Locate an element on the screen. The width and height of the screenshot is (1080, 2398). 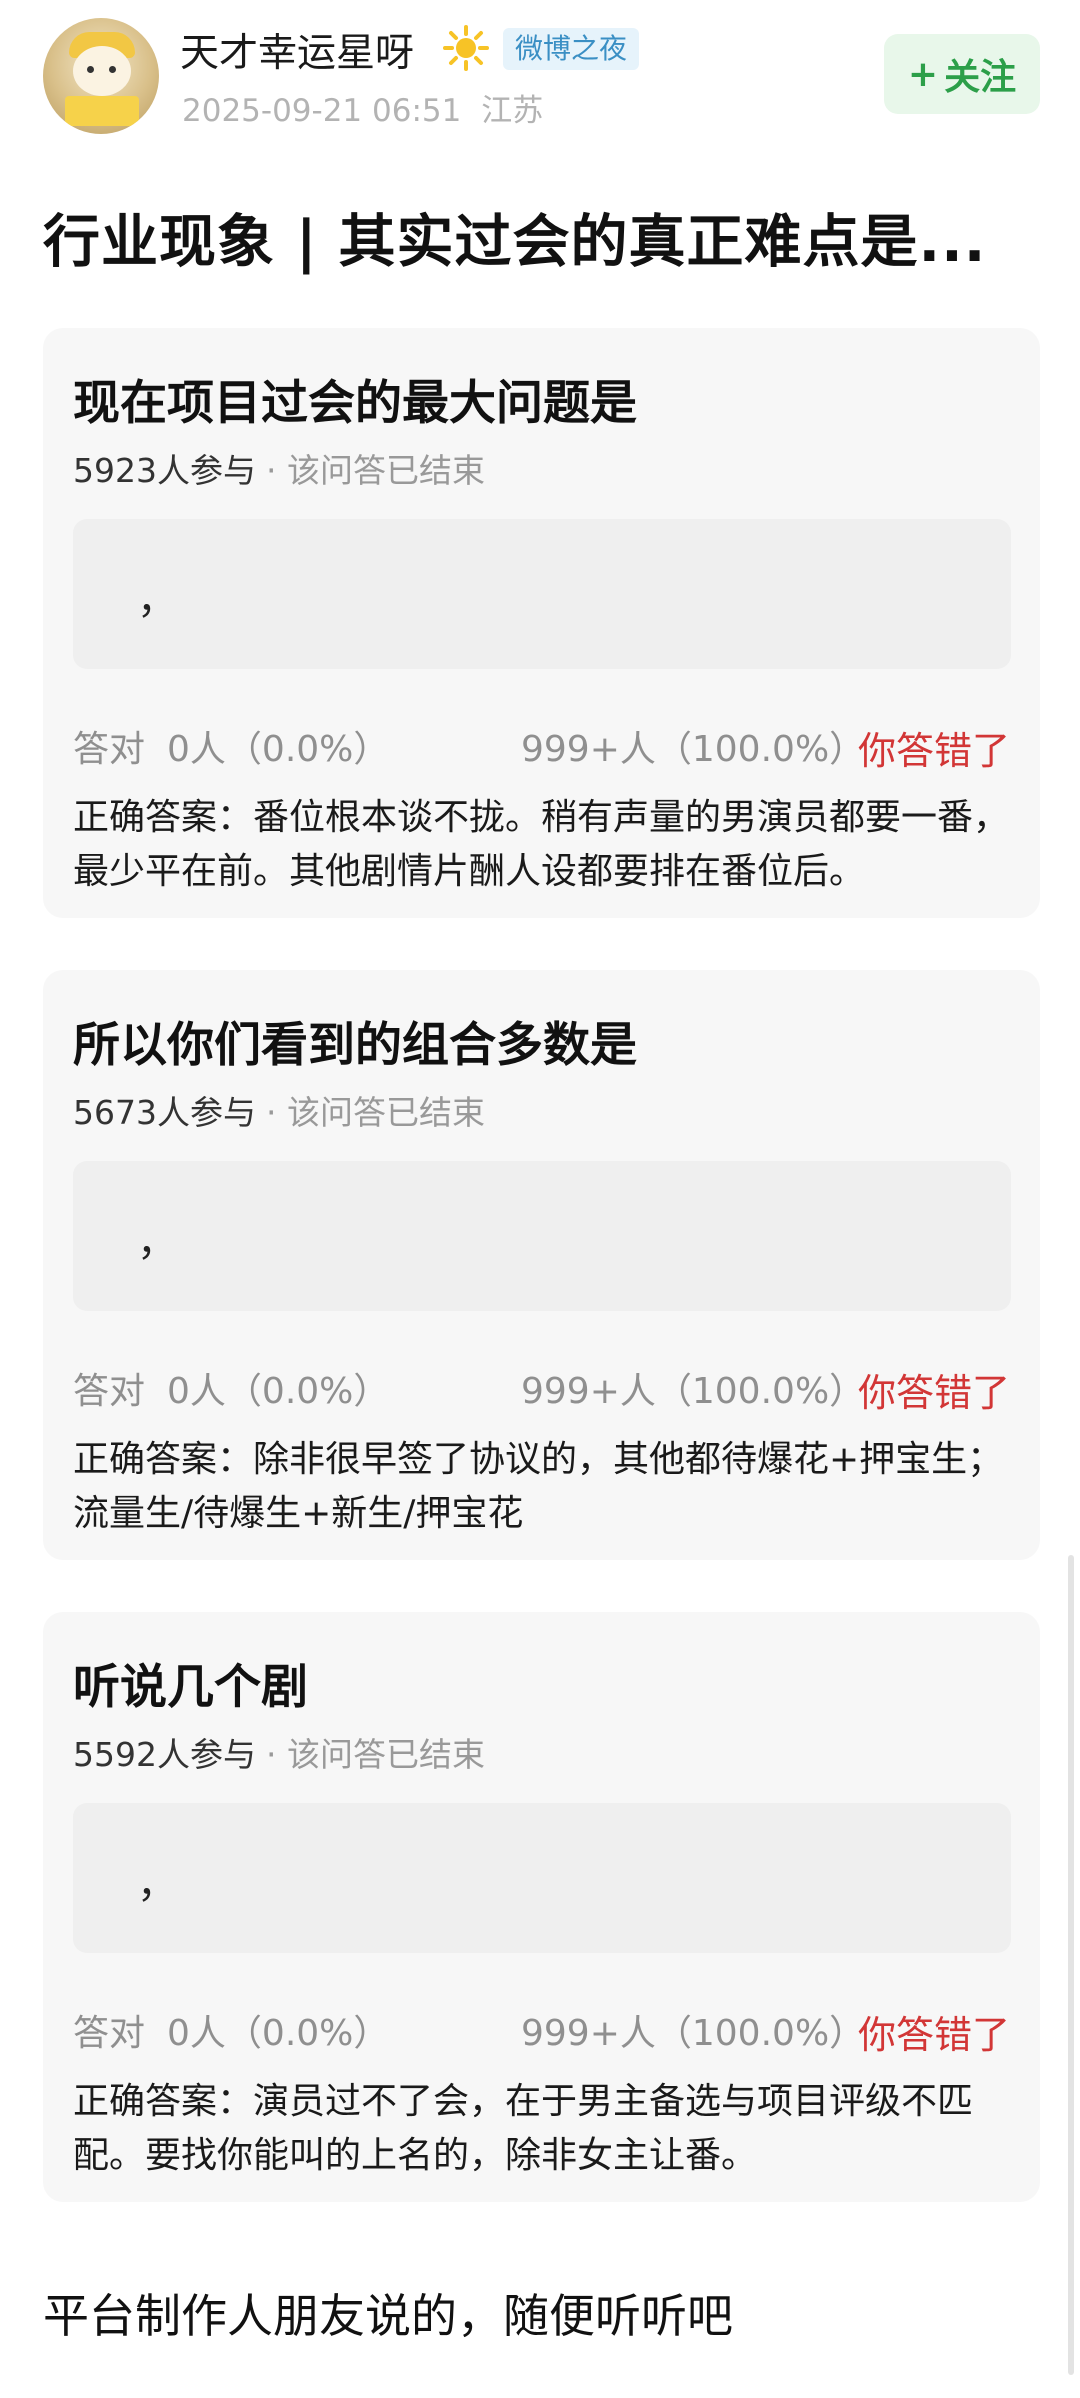
quiz-stats: 5923人参与 · 该问答已结束 is located at coordinates (279, 468).